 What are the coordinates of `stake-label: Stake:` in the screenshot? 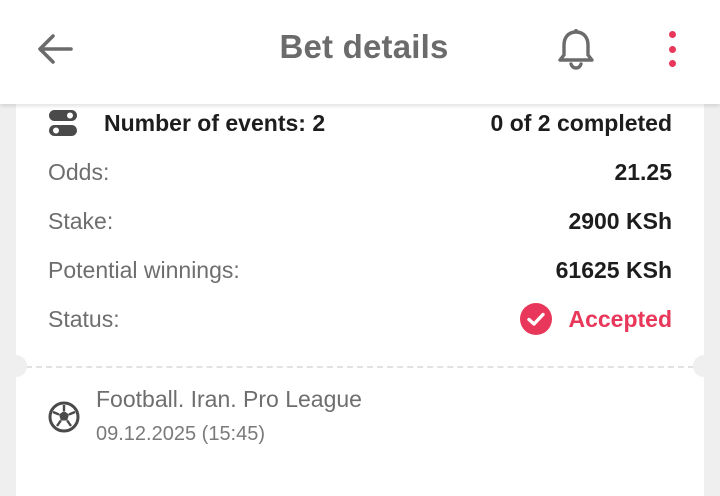 It's located at (81, 220).